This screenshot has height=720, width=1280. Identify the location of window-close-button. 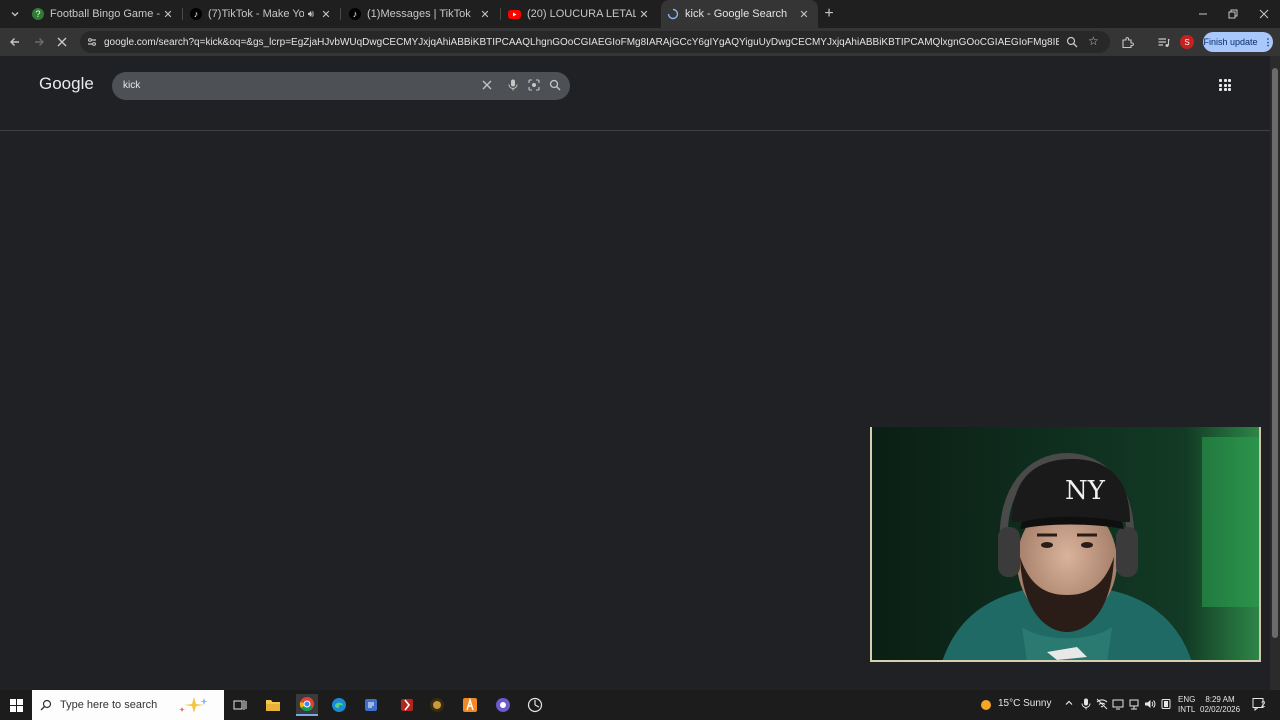
(1264, 14).